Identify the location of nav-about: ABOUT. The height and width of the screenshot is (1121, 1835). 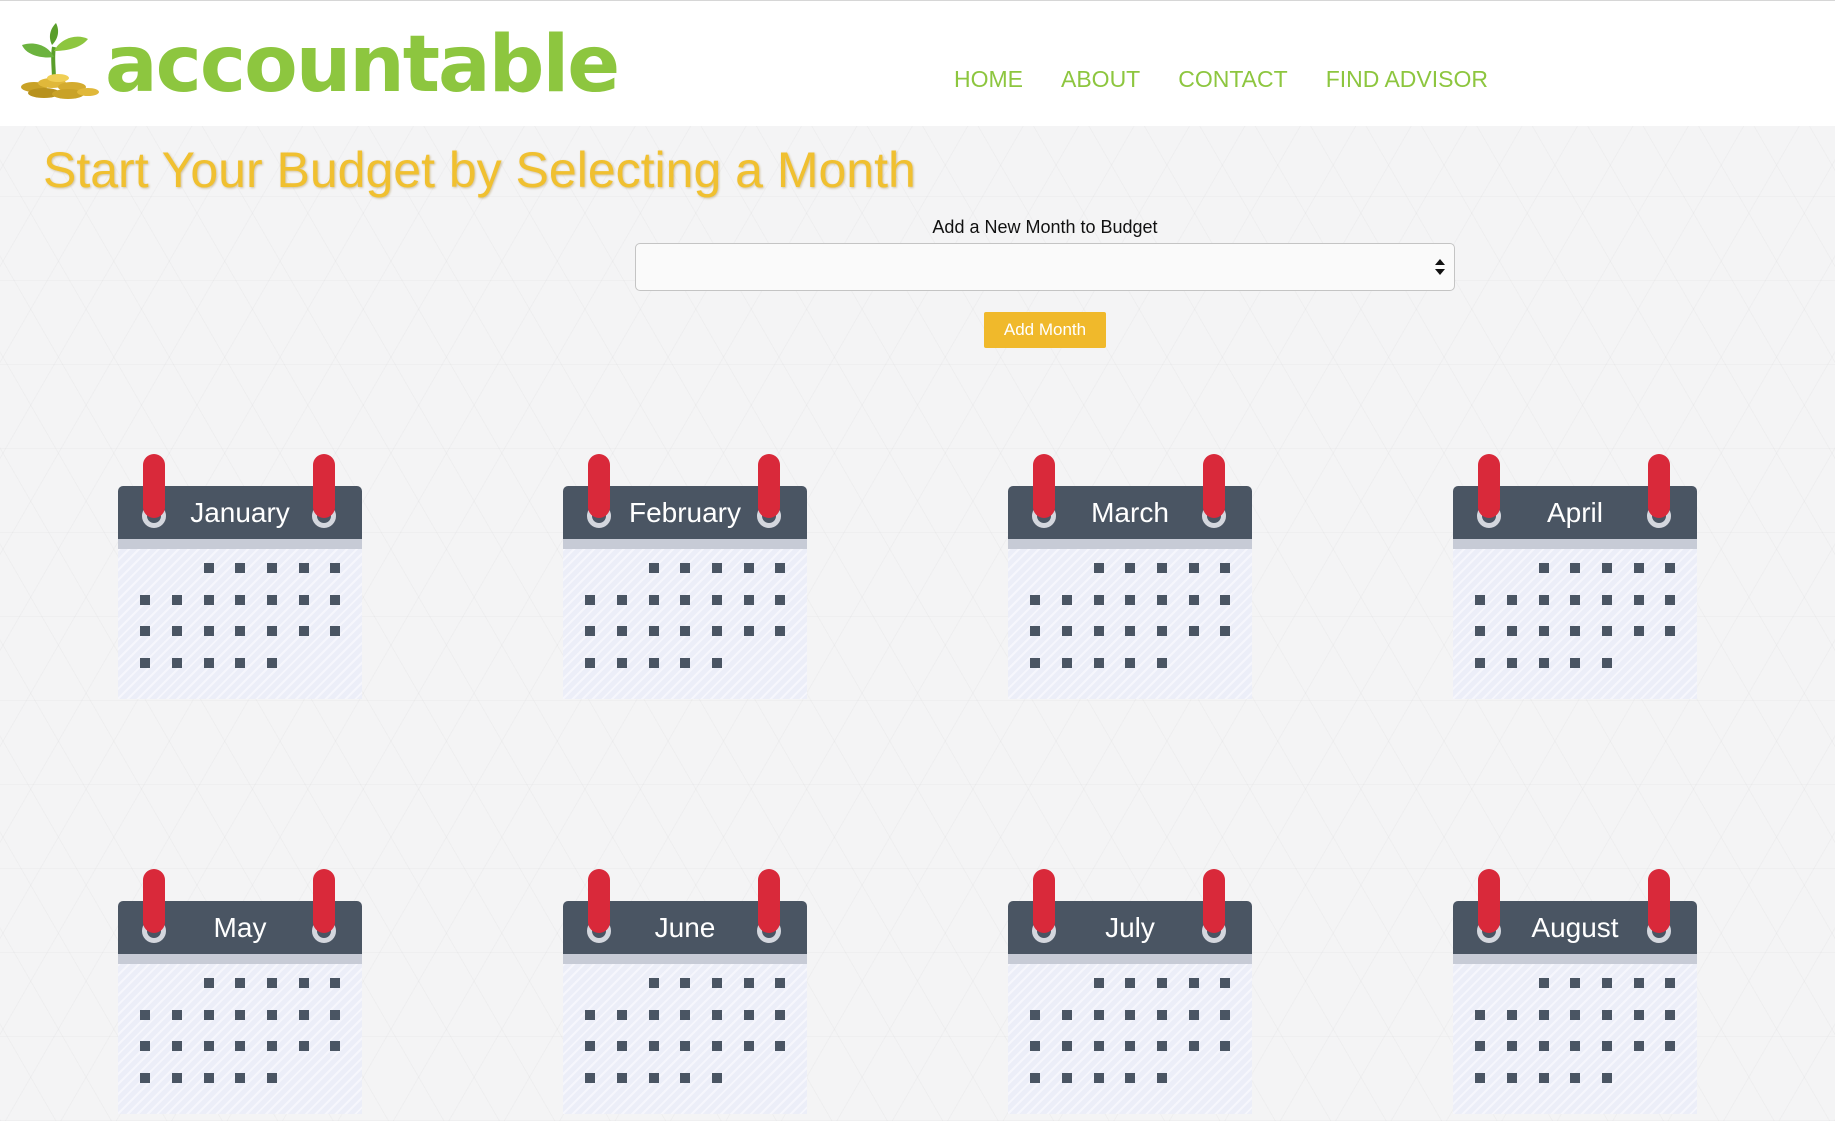
(1100, 79).